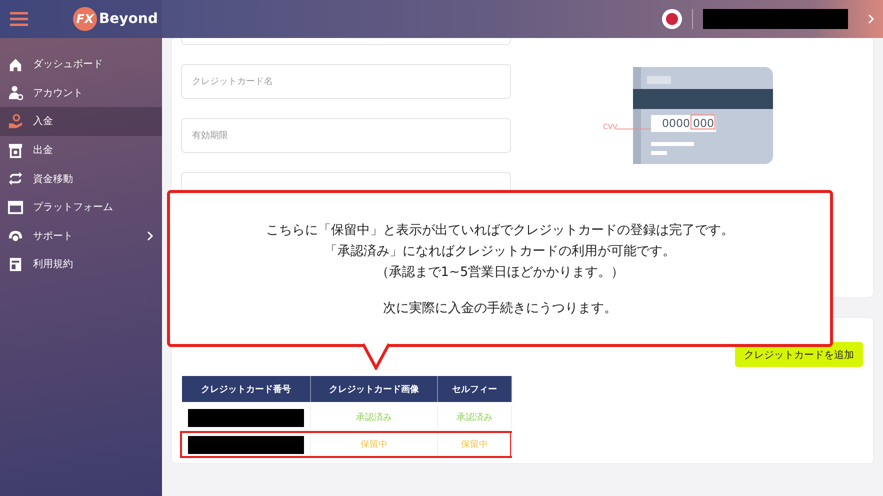 This screenshot has width=883, height=496. What do you see at coordinates (500, 230) in the screenshot?
I see `callout-text: こちらに「保留中」と表示が出ていればでクレジットカードの登録は完了です。` at bounding box center [500, 230].